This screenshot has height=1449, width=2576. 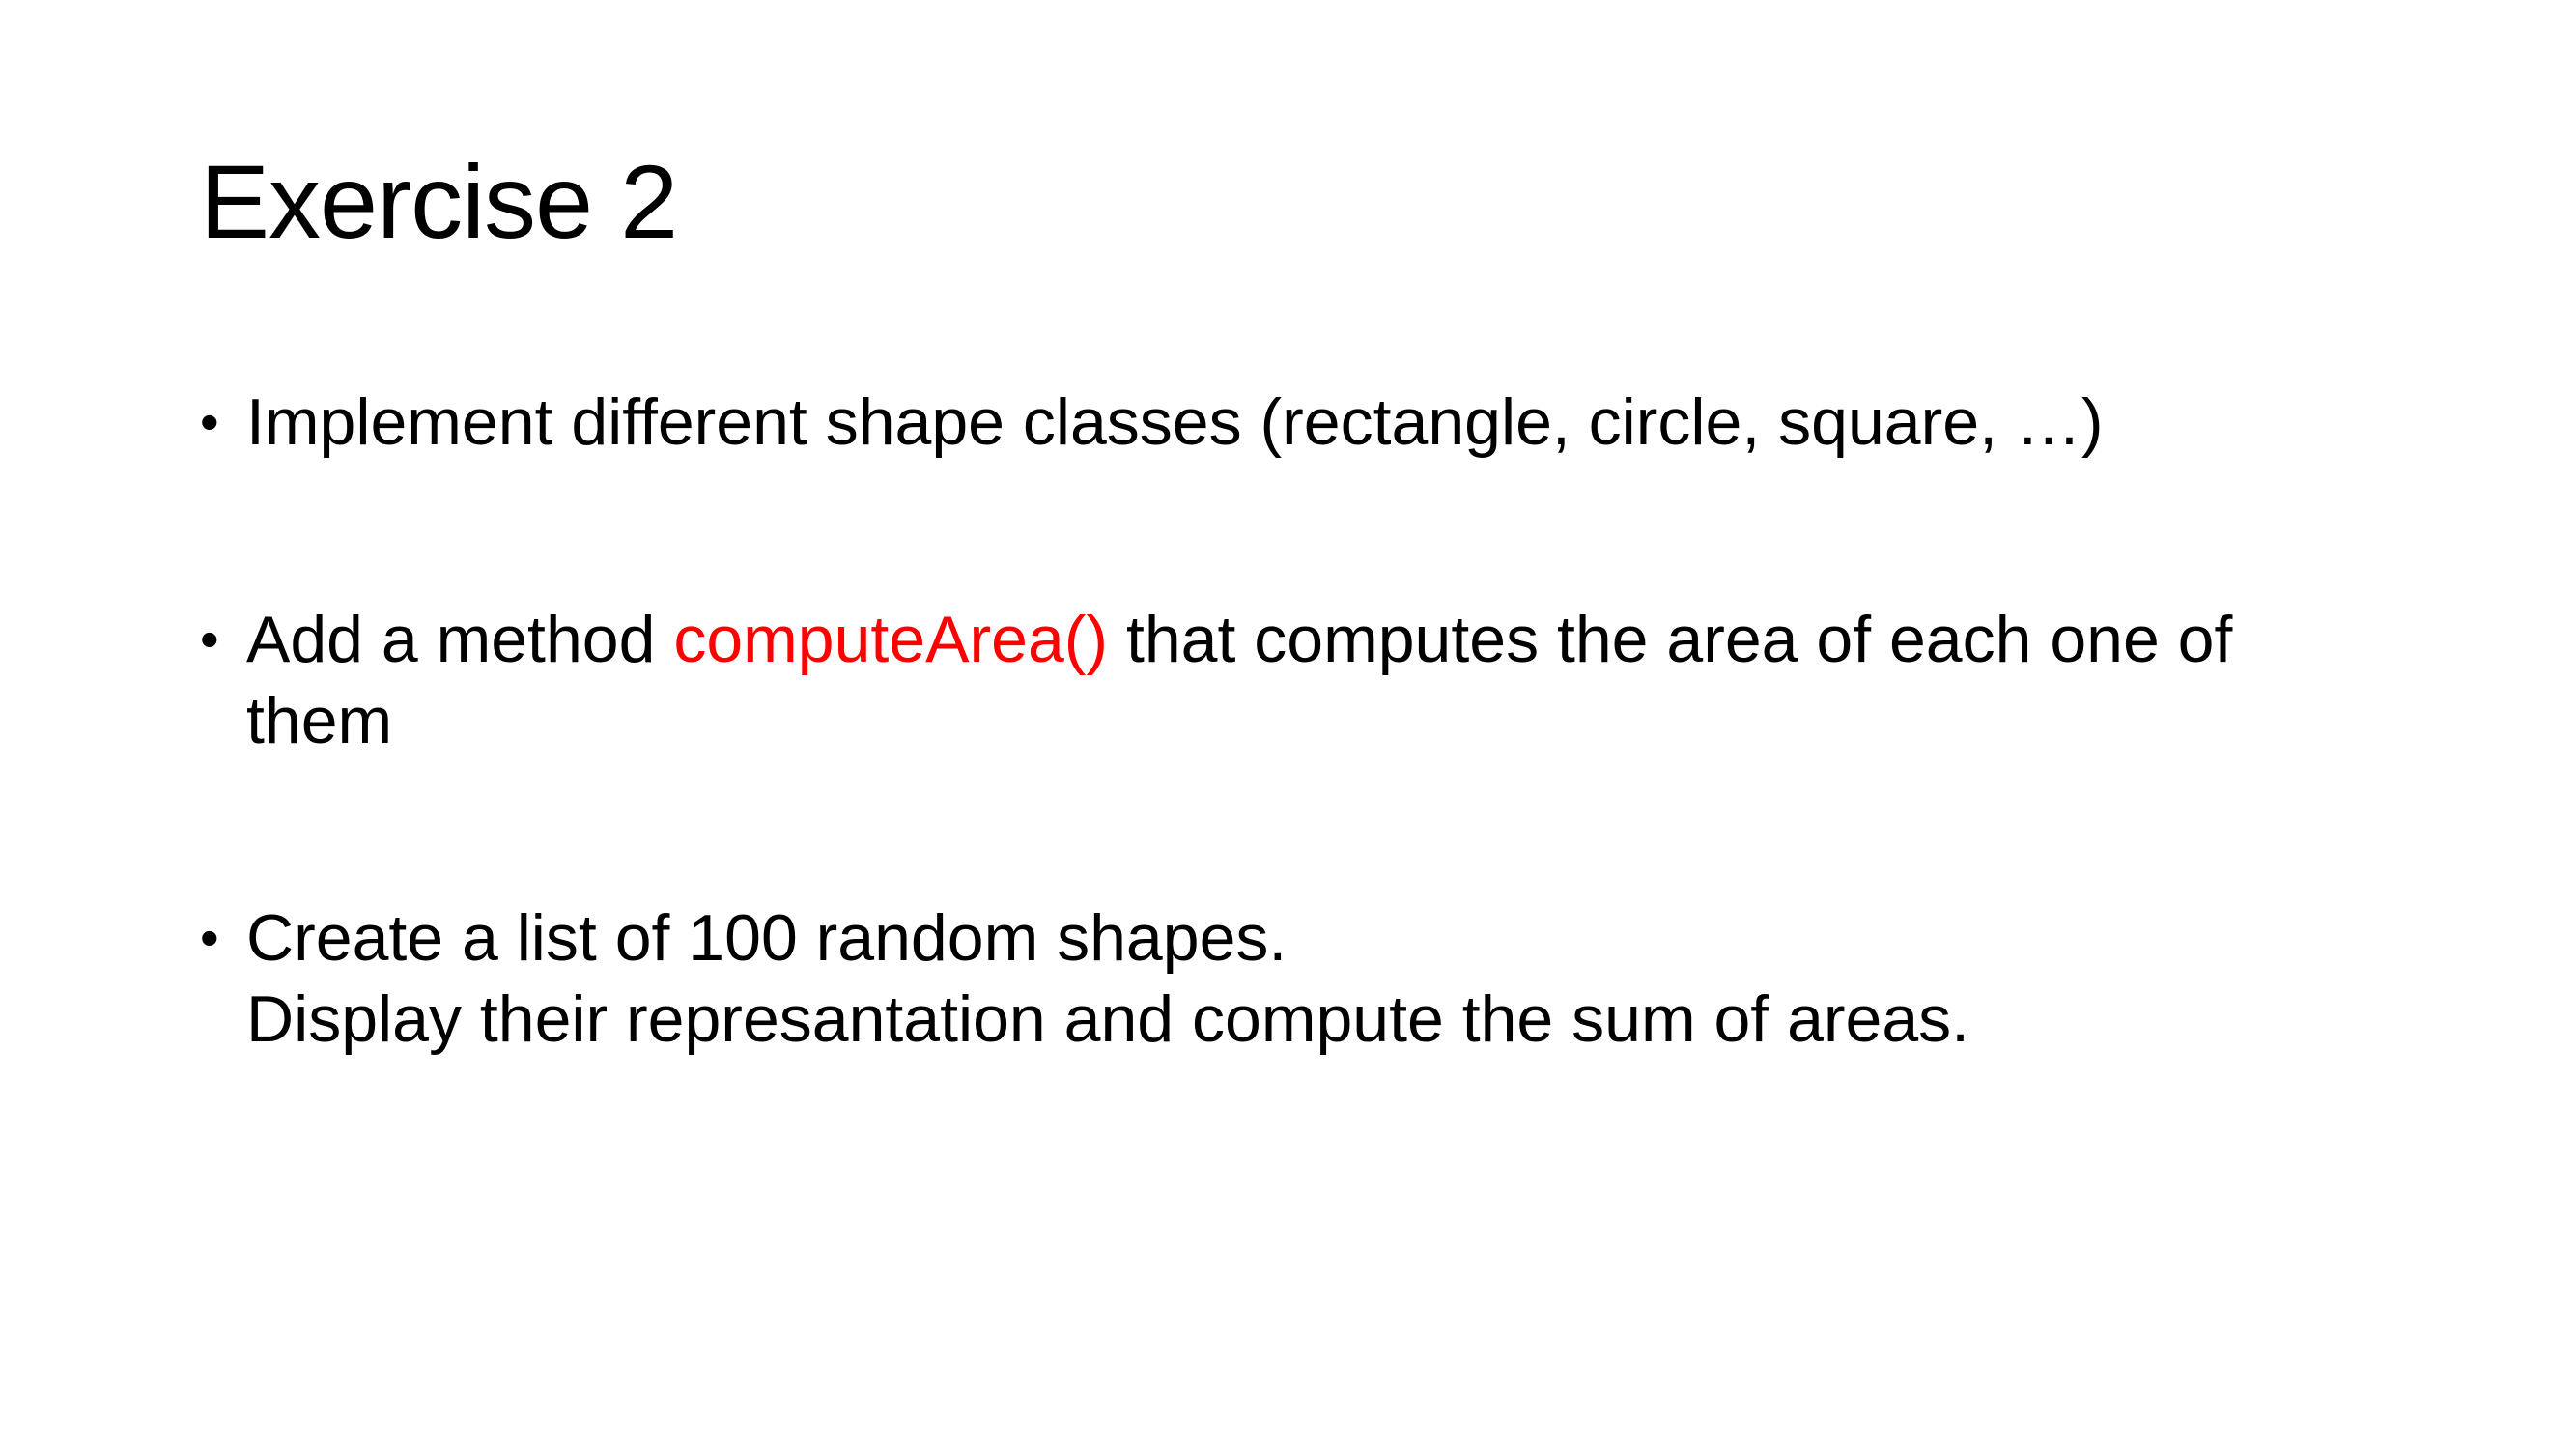 I want to click on bullet-text-line-1: Create a list of 100 random shapes., so click(x=767, y=938).